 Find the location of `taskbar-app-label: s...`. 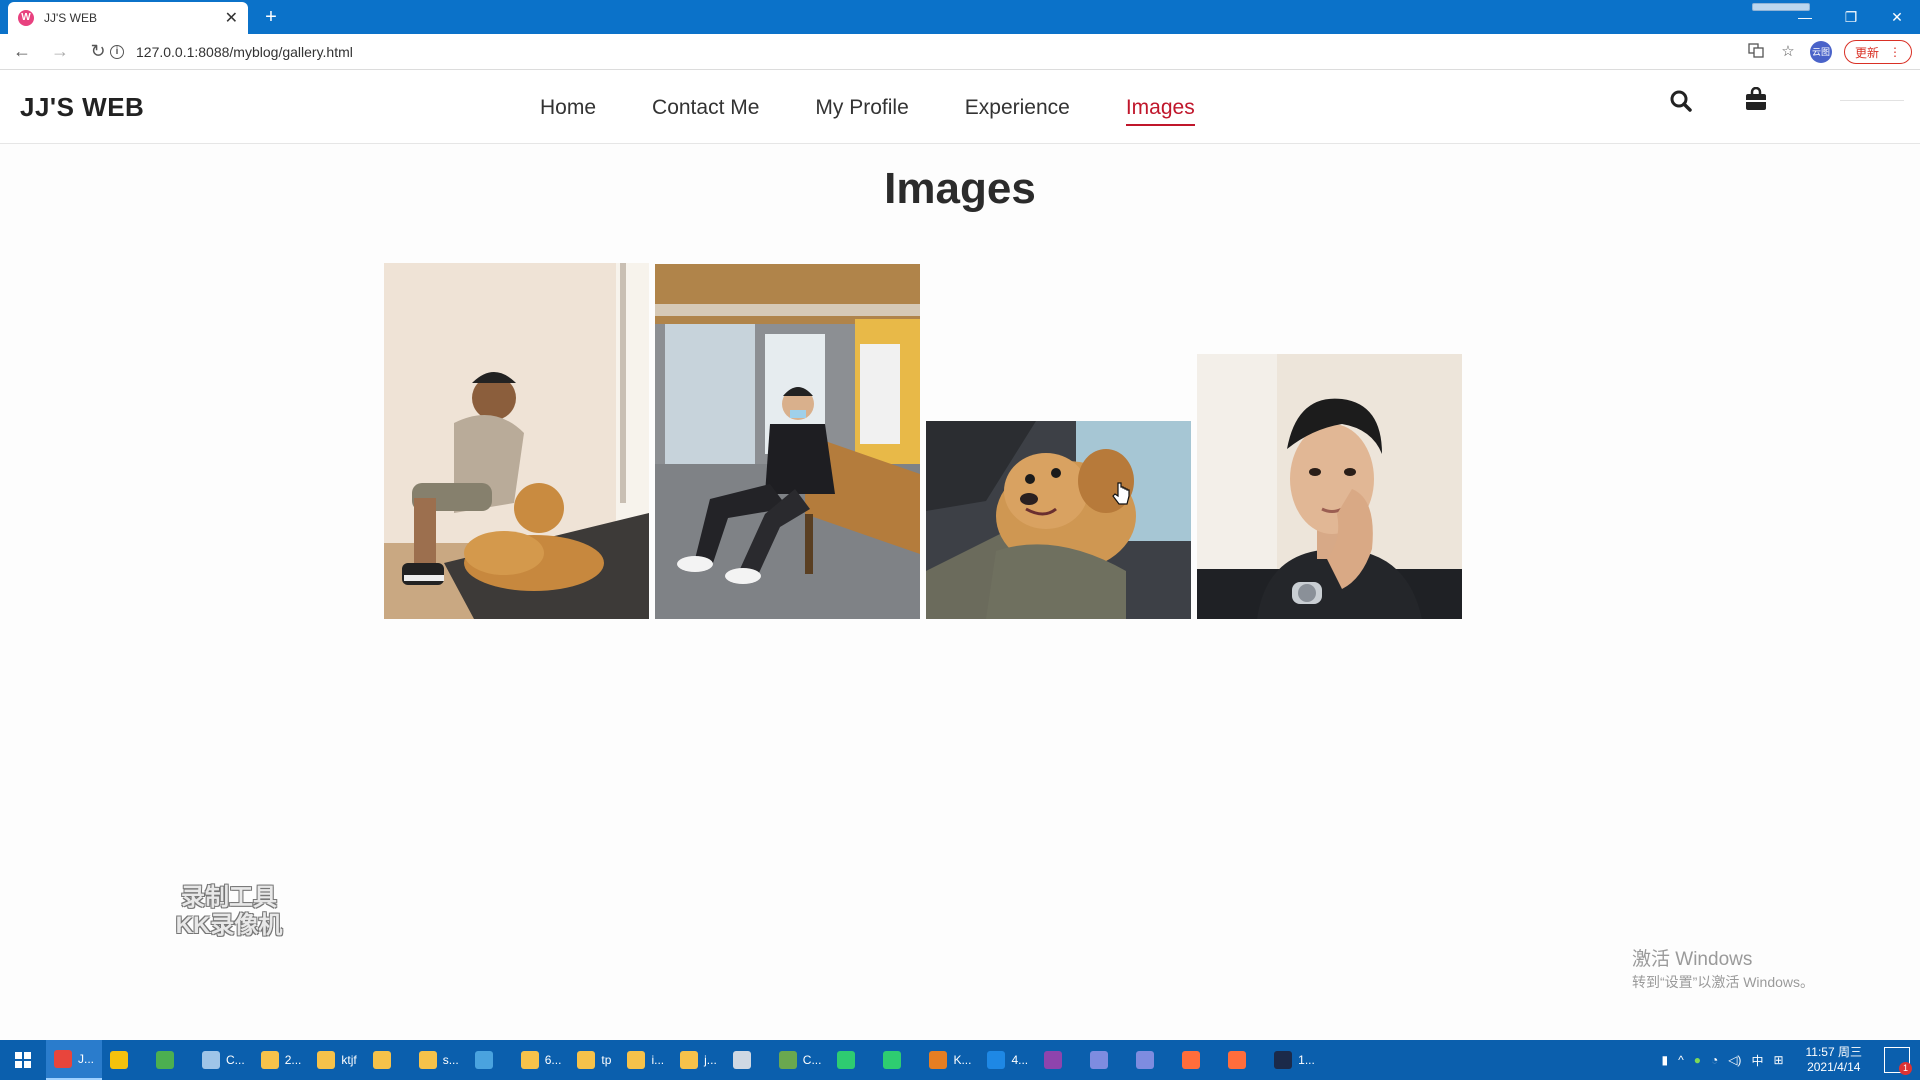

taskbar-app-label: s... is located at coordinates (450, 1060).